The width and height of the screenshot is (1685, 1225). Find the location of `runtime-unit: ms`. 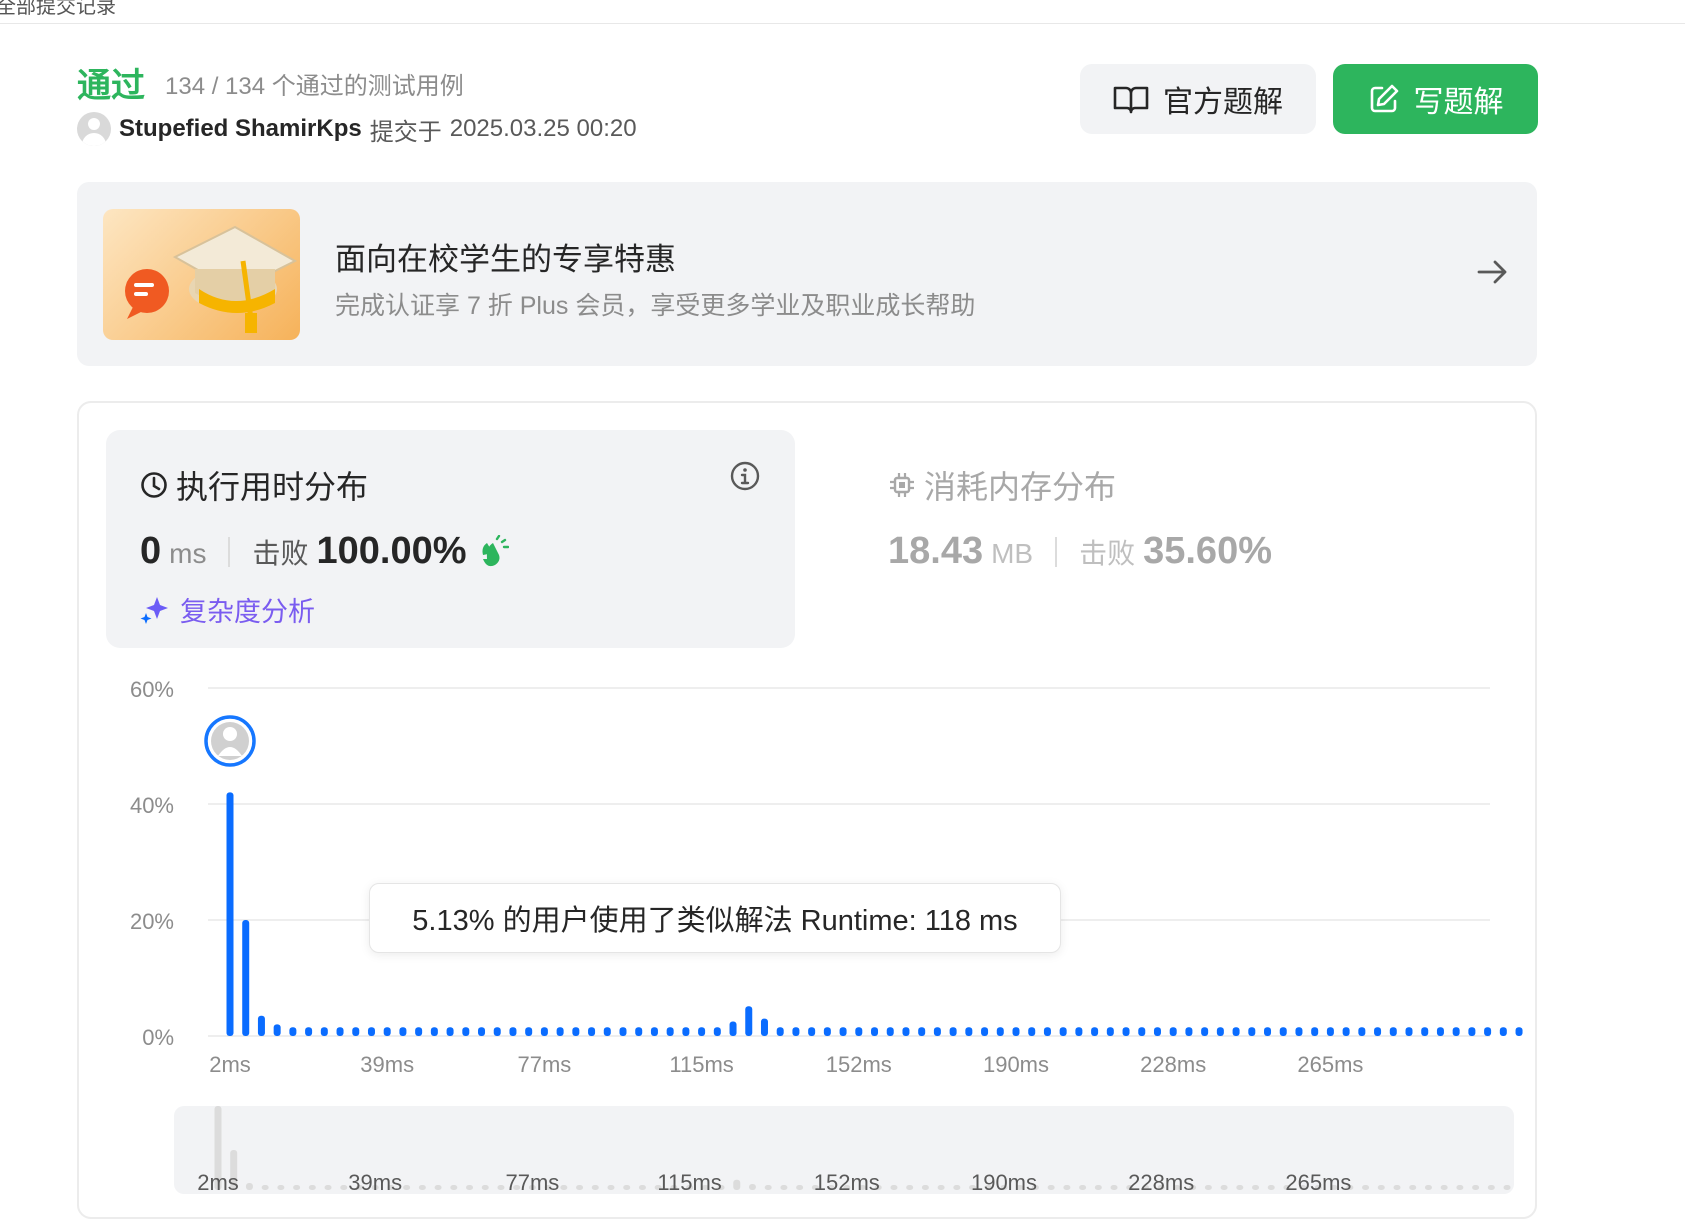

runtime-unit: ms is located at coordinates (188, 553).